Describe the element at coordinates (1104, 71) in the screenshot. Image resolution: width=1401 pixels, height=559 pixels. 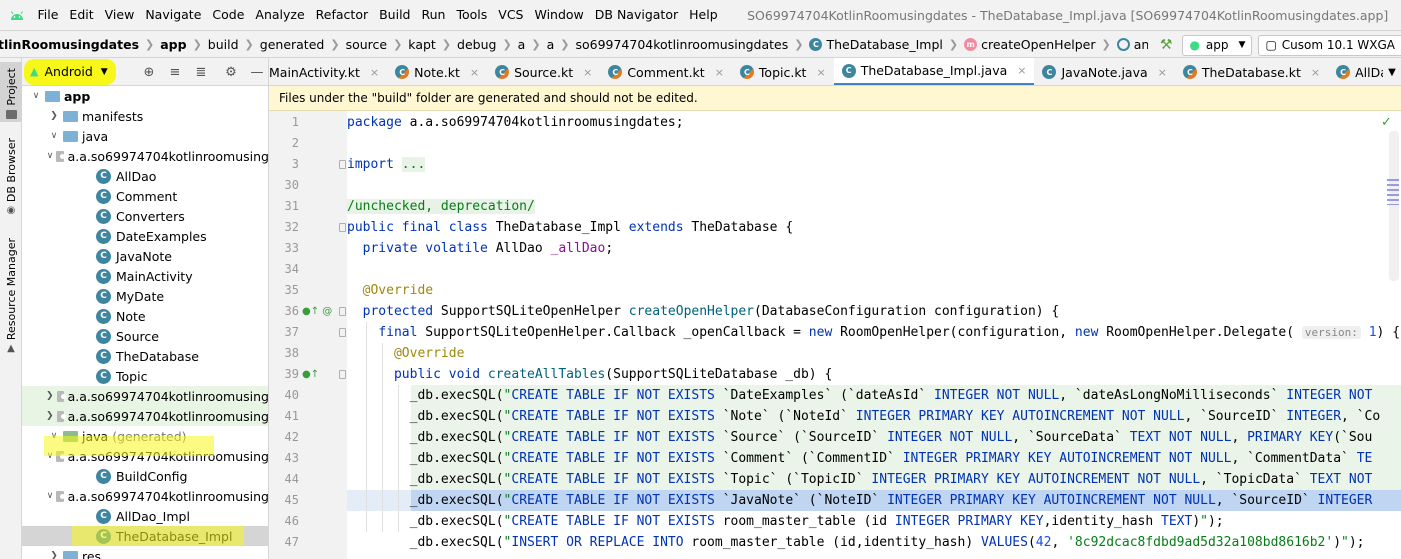
I see `tab-javanote-java: C JavaNote.java ×` at that location.